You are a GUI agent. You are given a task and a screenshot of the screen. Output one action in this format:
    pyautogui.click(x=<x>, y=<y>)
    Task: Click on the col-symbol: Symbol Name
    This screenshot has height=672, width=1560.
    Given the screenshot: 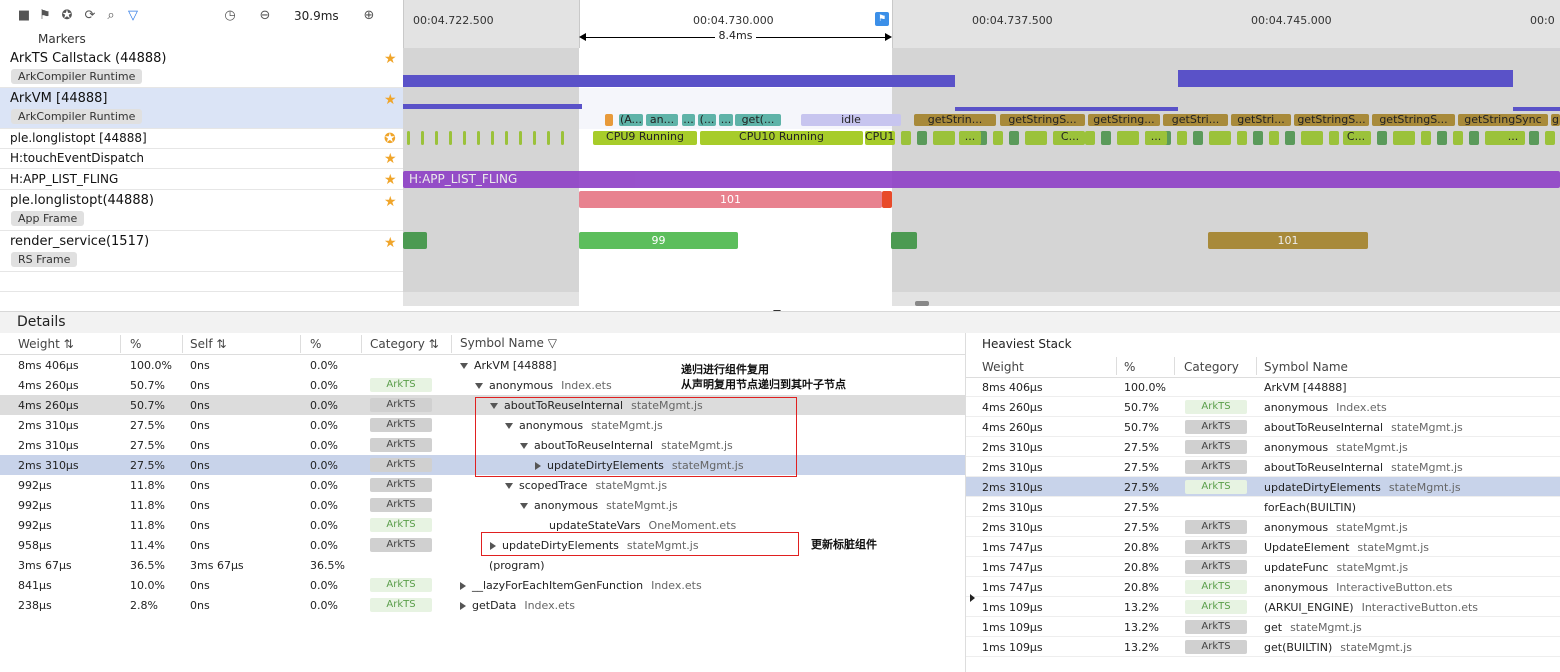 What is the action you would take?
    pyautogui.click(x=1306, y=367)
    